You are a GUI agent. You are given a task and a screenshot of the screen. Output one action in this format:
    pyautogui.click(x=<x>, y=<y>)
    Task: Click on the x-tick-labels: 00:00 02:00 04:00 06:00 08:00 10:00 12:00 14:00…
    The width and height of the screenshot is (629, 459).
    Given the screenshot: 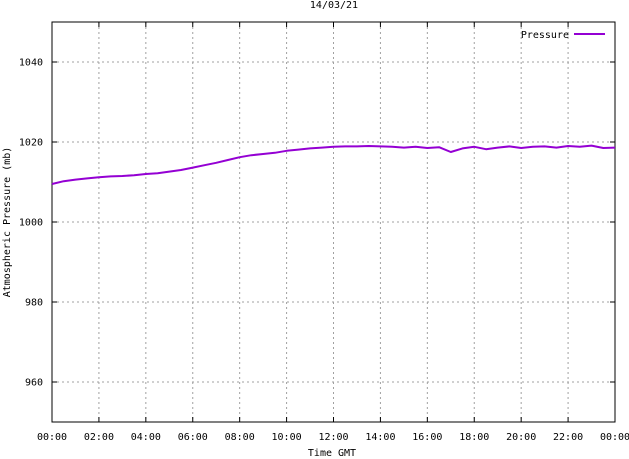 What is the action you would take?
    pyautogui.click(x=333, y=437)
    